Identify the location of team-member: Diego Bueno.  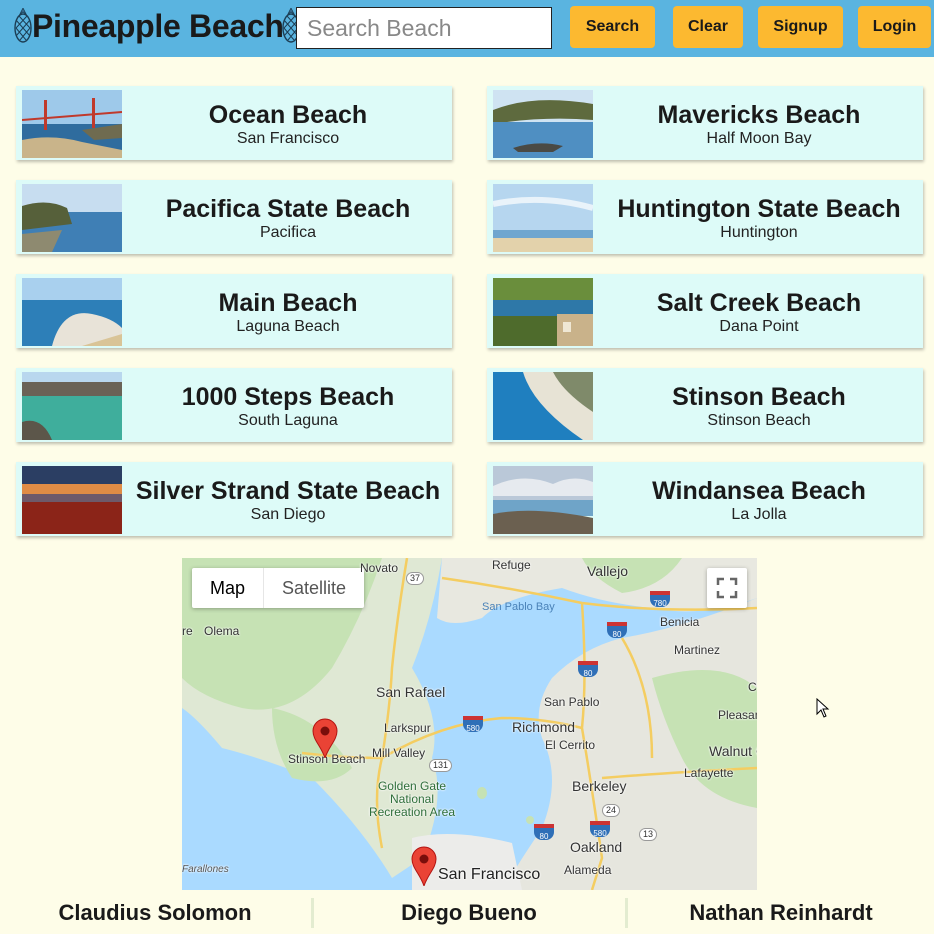
(469, 912).